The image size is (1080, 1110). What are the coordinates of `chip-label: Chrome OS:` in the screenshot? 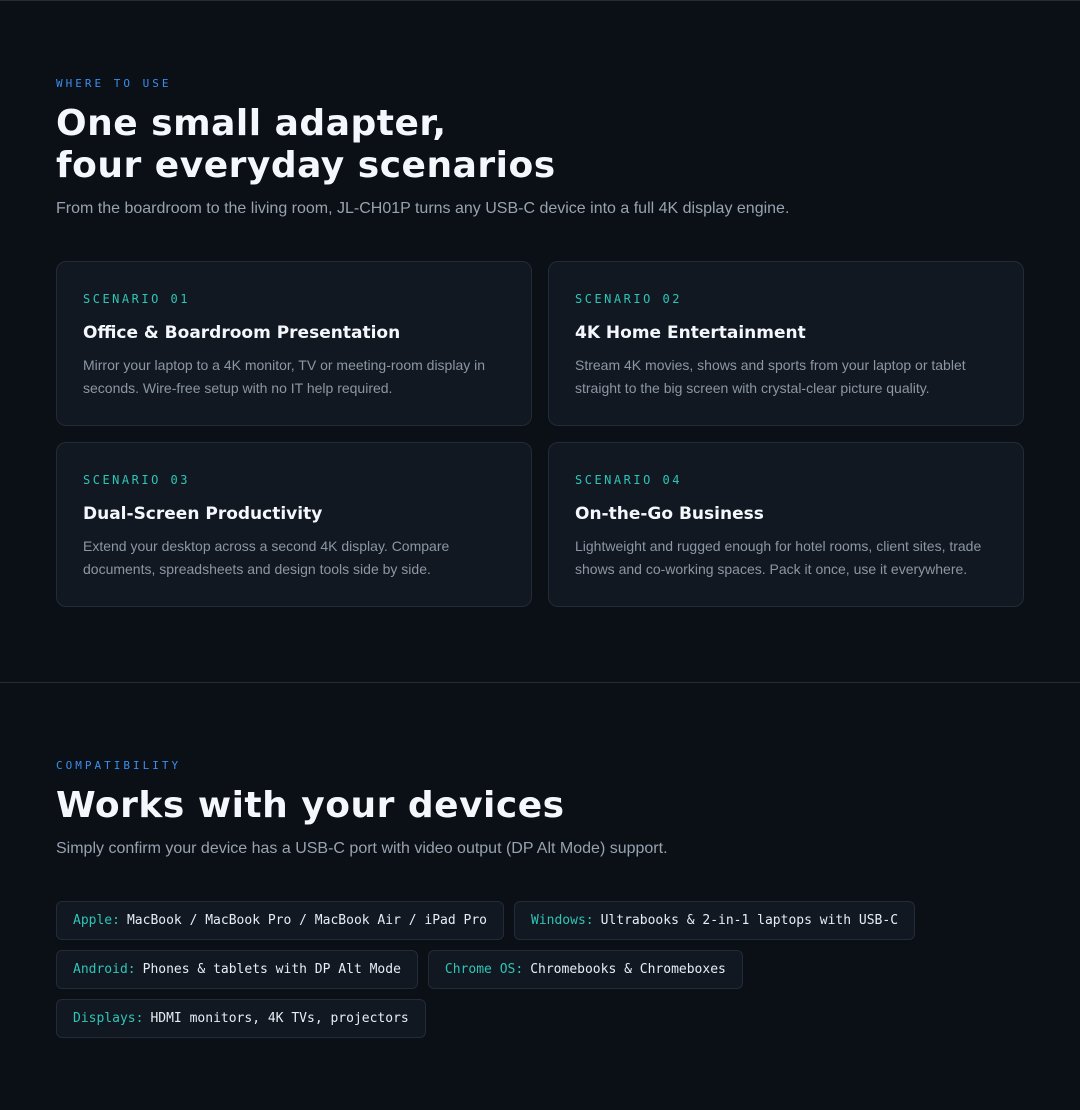 It's located at (484, 969).